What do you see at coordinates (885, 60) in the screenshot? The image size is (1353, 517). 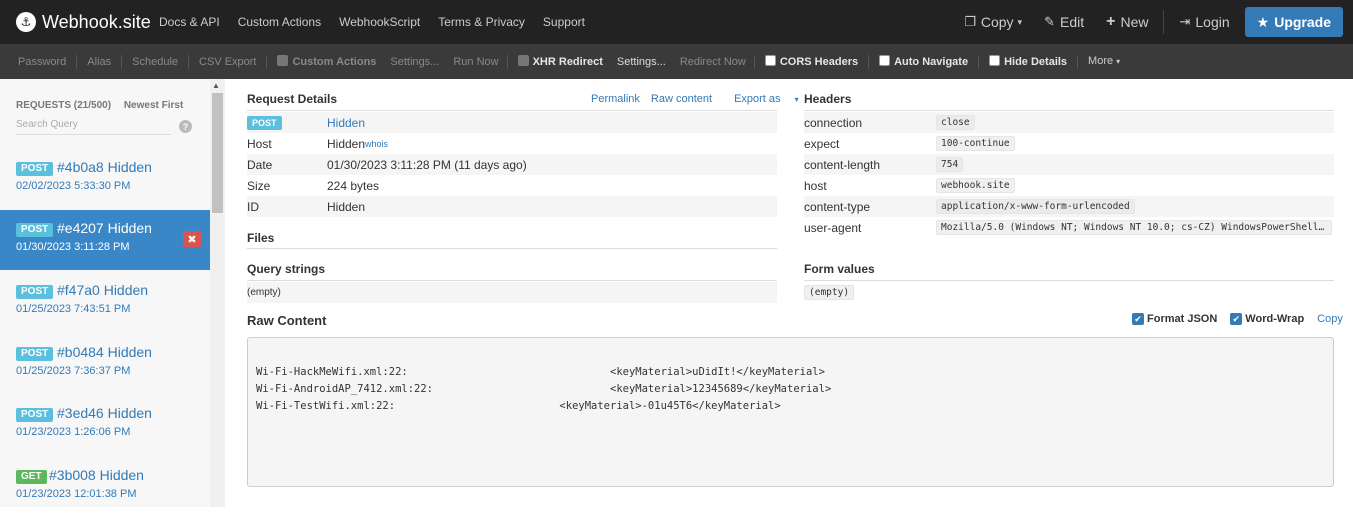 I see `auto-navigate-checkbox` at bounding box center [885, 60].